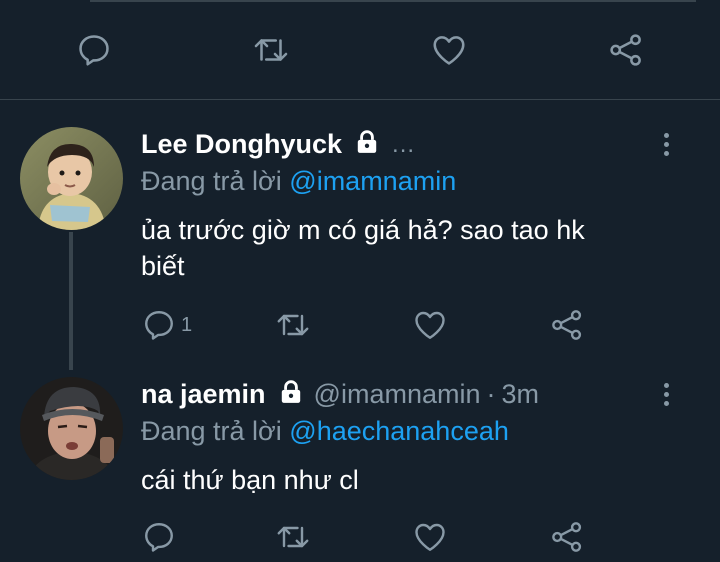  Describe the element at coordinates (363, 230) in the screenshot. I see `tweet-text-line: ủa trước giờ m có giá hả? sao tao hk` at that location.